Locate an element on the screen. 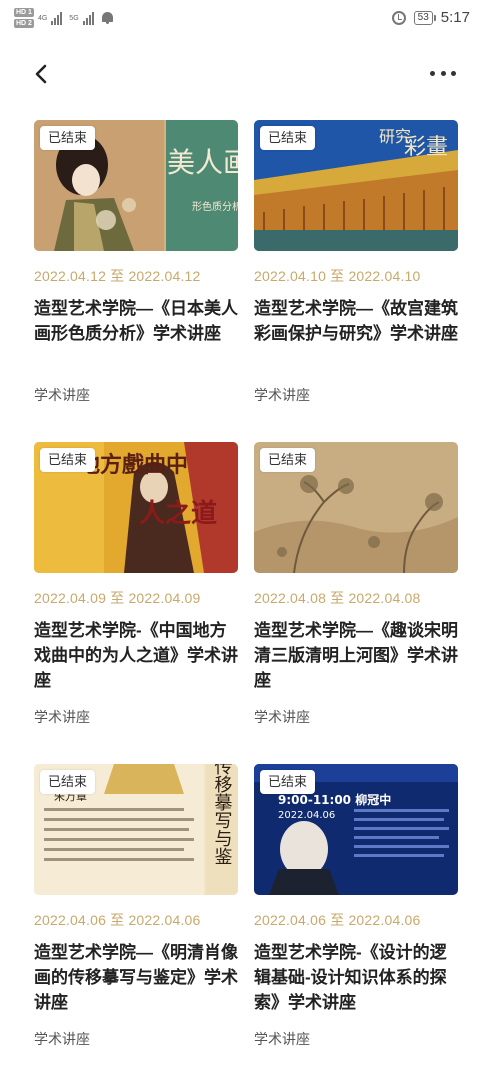  thumb-subtitle: 人之道 is located at coordinates (178, 513).